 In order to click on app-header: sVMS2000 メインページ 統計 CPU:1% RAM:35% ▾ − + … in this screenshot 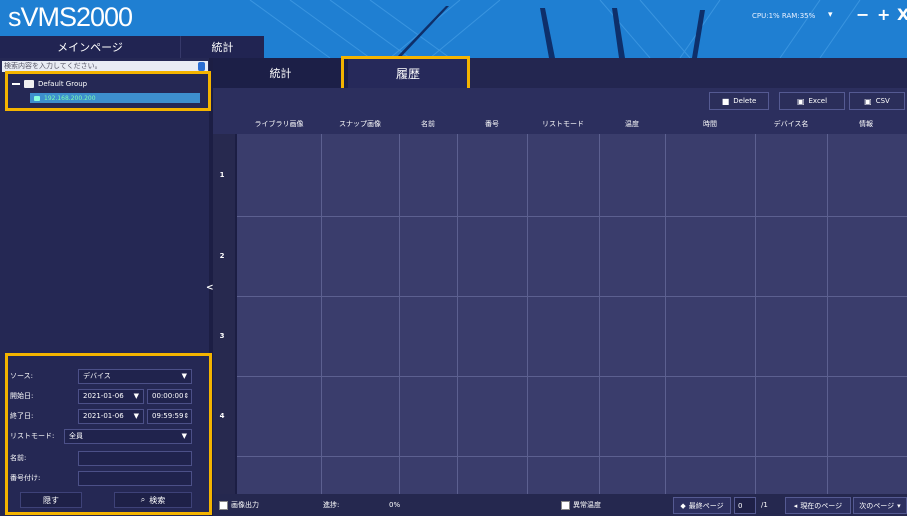, I will do `click(453, 29)`.